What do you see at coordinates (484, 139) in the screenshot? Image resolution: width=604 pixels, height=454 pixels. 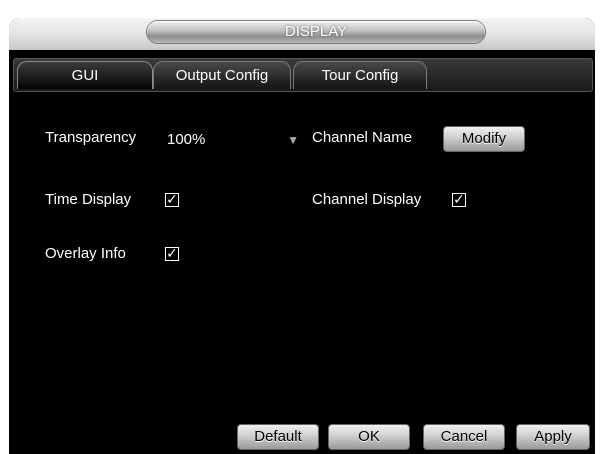 I see `modify-button: Modify` at bounding box center [484, 139].